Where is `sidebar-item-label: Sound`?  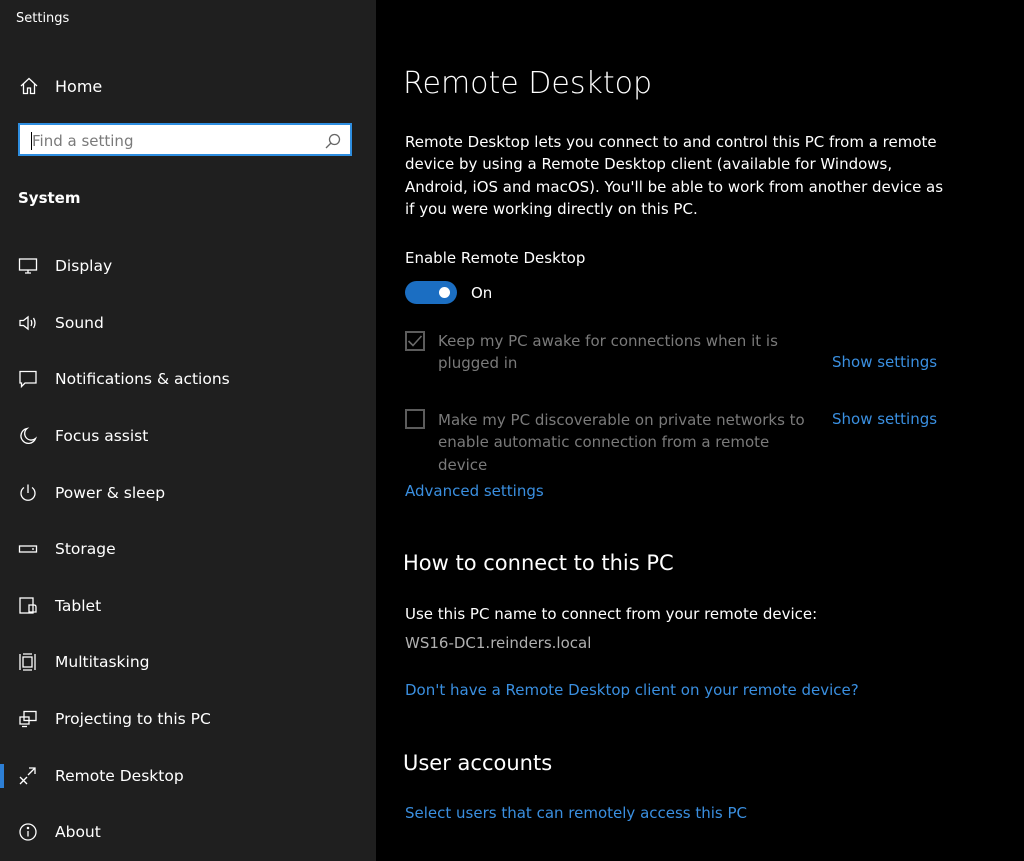 sidebar-item-label: Sound is located at coordinates (79, 322).